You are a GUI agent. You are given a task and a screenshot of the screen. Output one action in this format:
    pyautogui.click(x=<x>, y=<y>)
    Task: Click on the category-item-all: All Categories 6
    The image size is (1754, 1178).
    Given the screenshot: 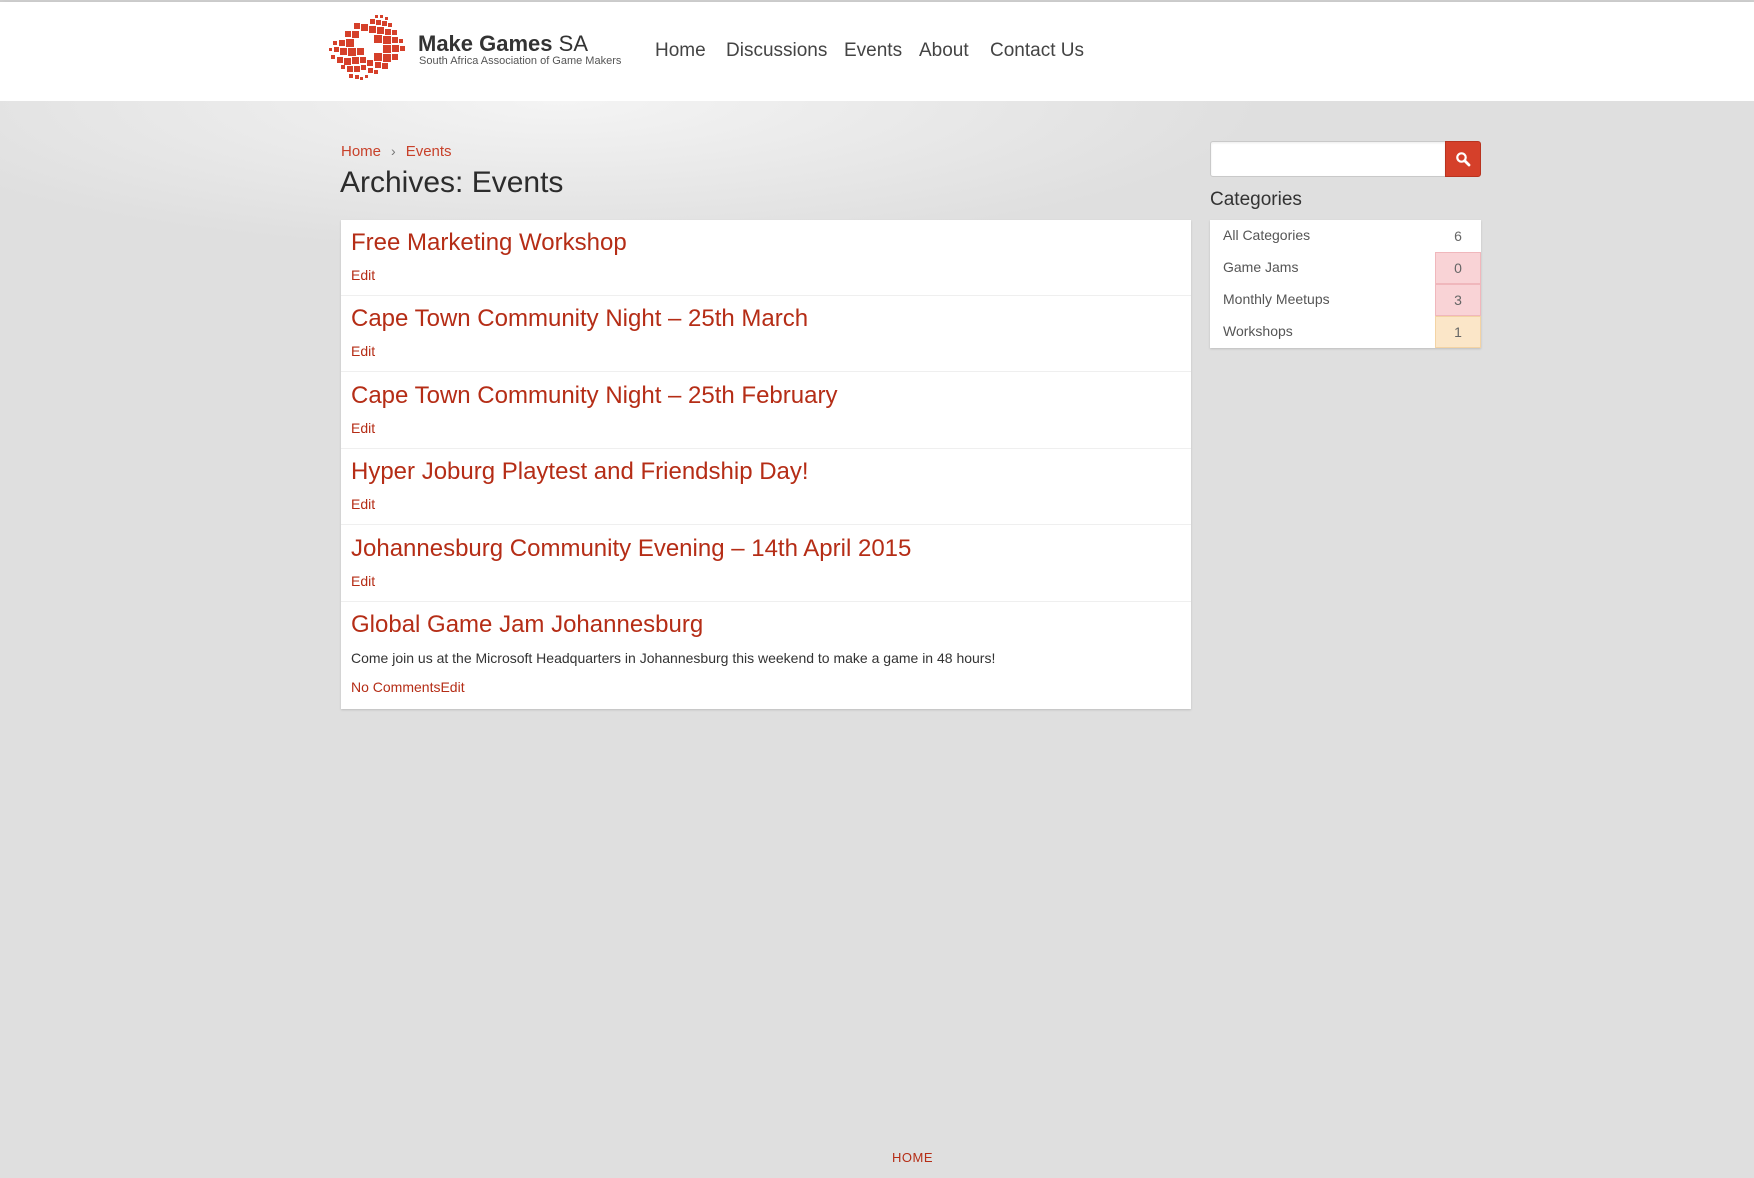 What is the action you would take?
    pyautogui.click(x=1345, y=236)
    